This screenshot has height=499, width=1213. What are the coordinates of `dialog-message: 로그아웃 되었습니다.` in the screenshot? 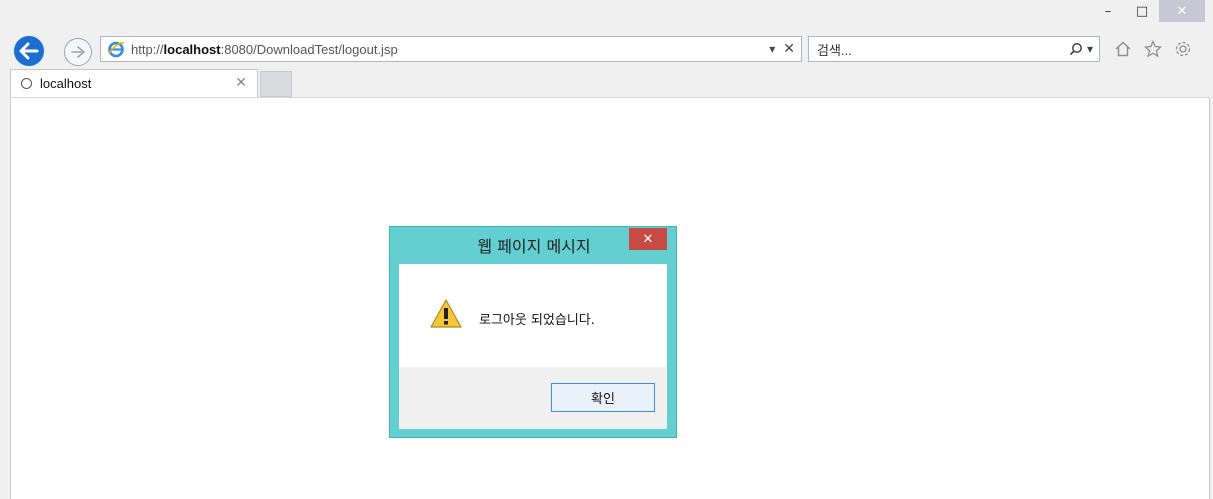 It's located at (537, 320).